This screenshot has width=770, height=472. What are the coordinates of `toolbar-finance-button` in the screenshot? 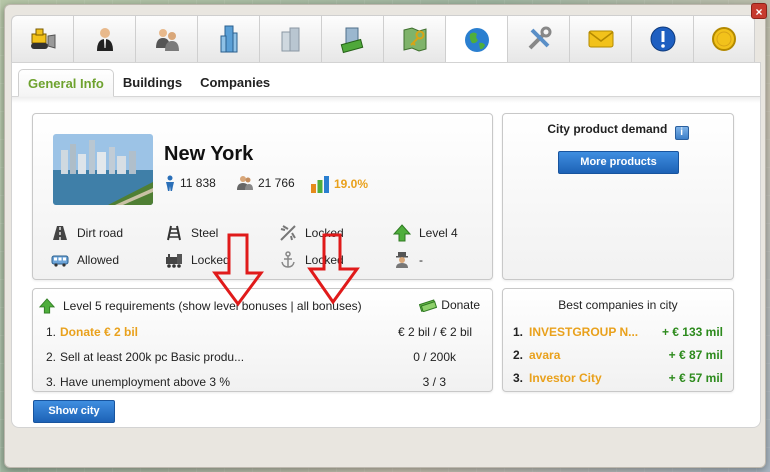 It's located at (352, 39).